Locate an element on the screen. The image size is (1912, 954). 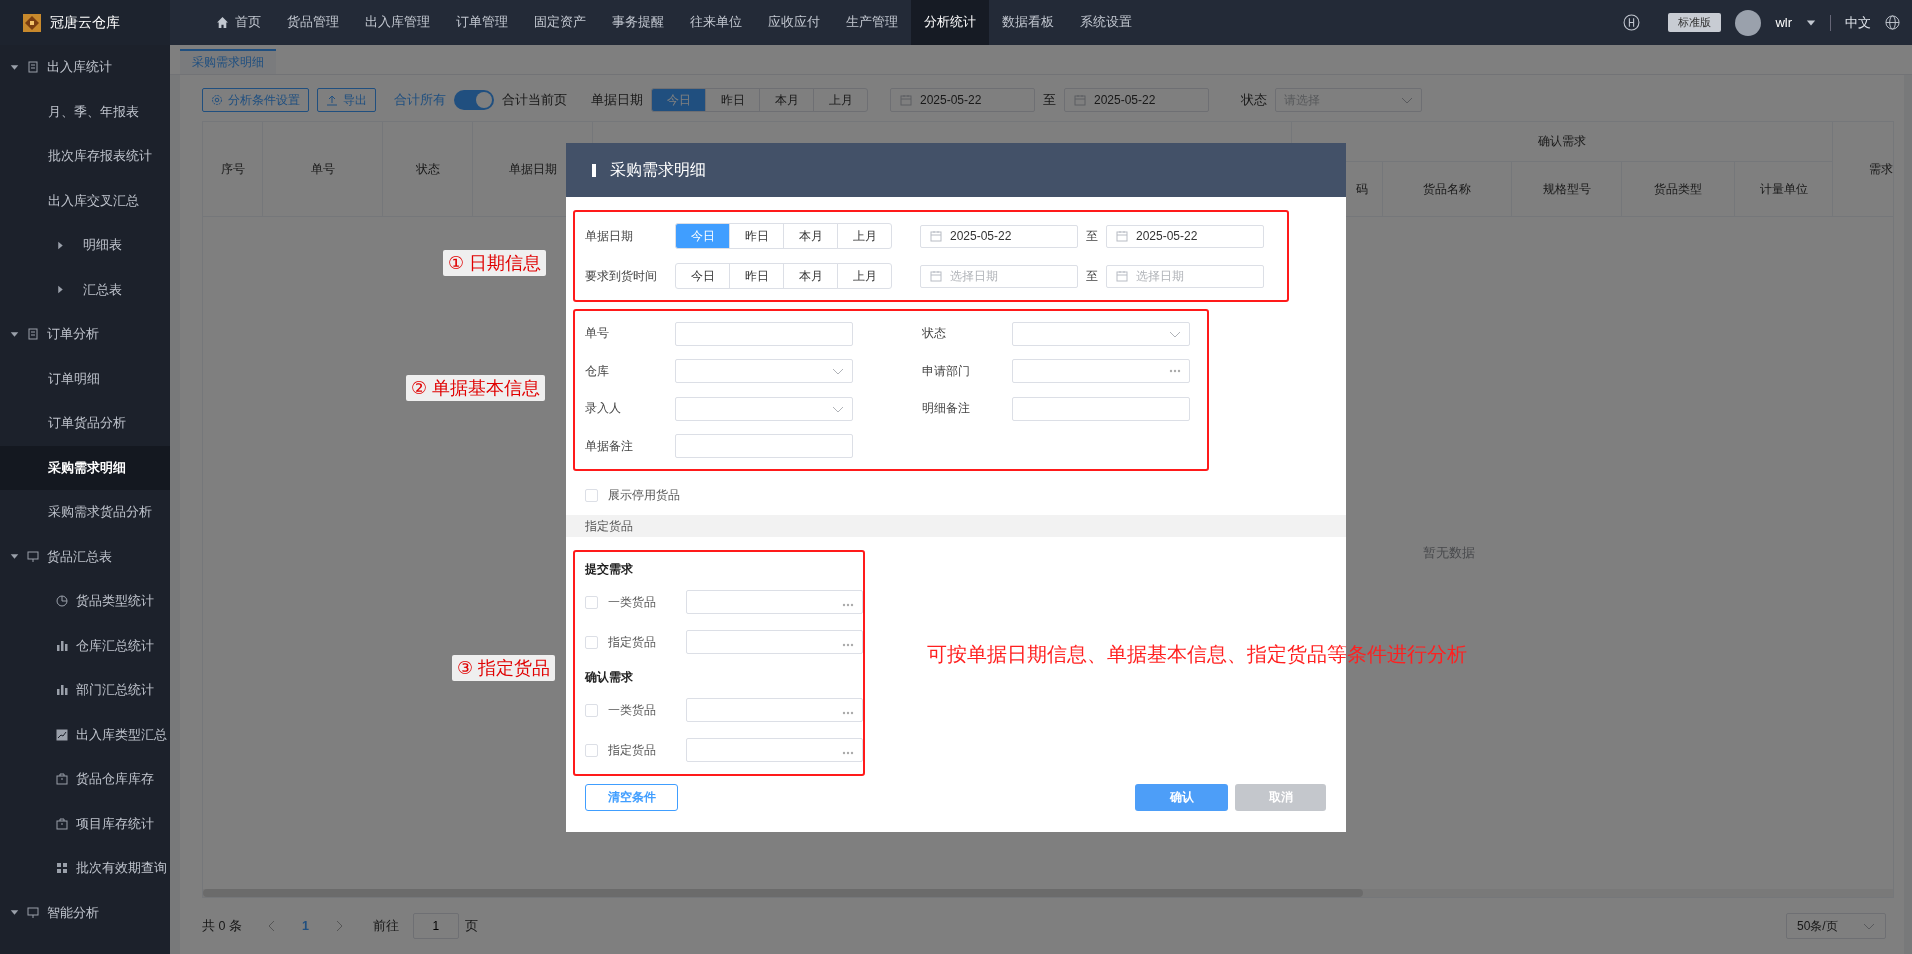
sidebar-group: 订单分析 is located at coordinates (85, 334).